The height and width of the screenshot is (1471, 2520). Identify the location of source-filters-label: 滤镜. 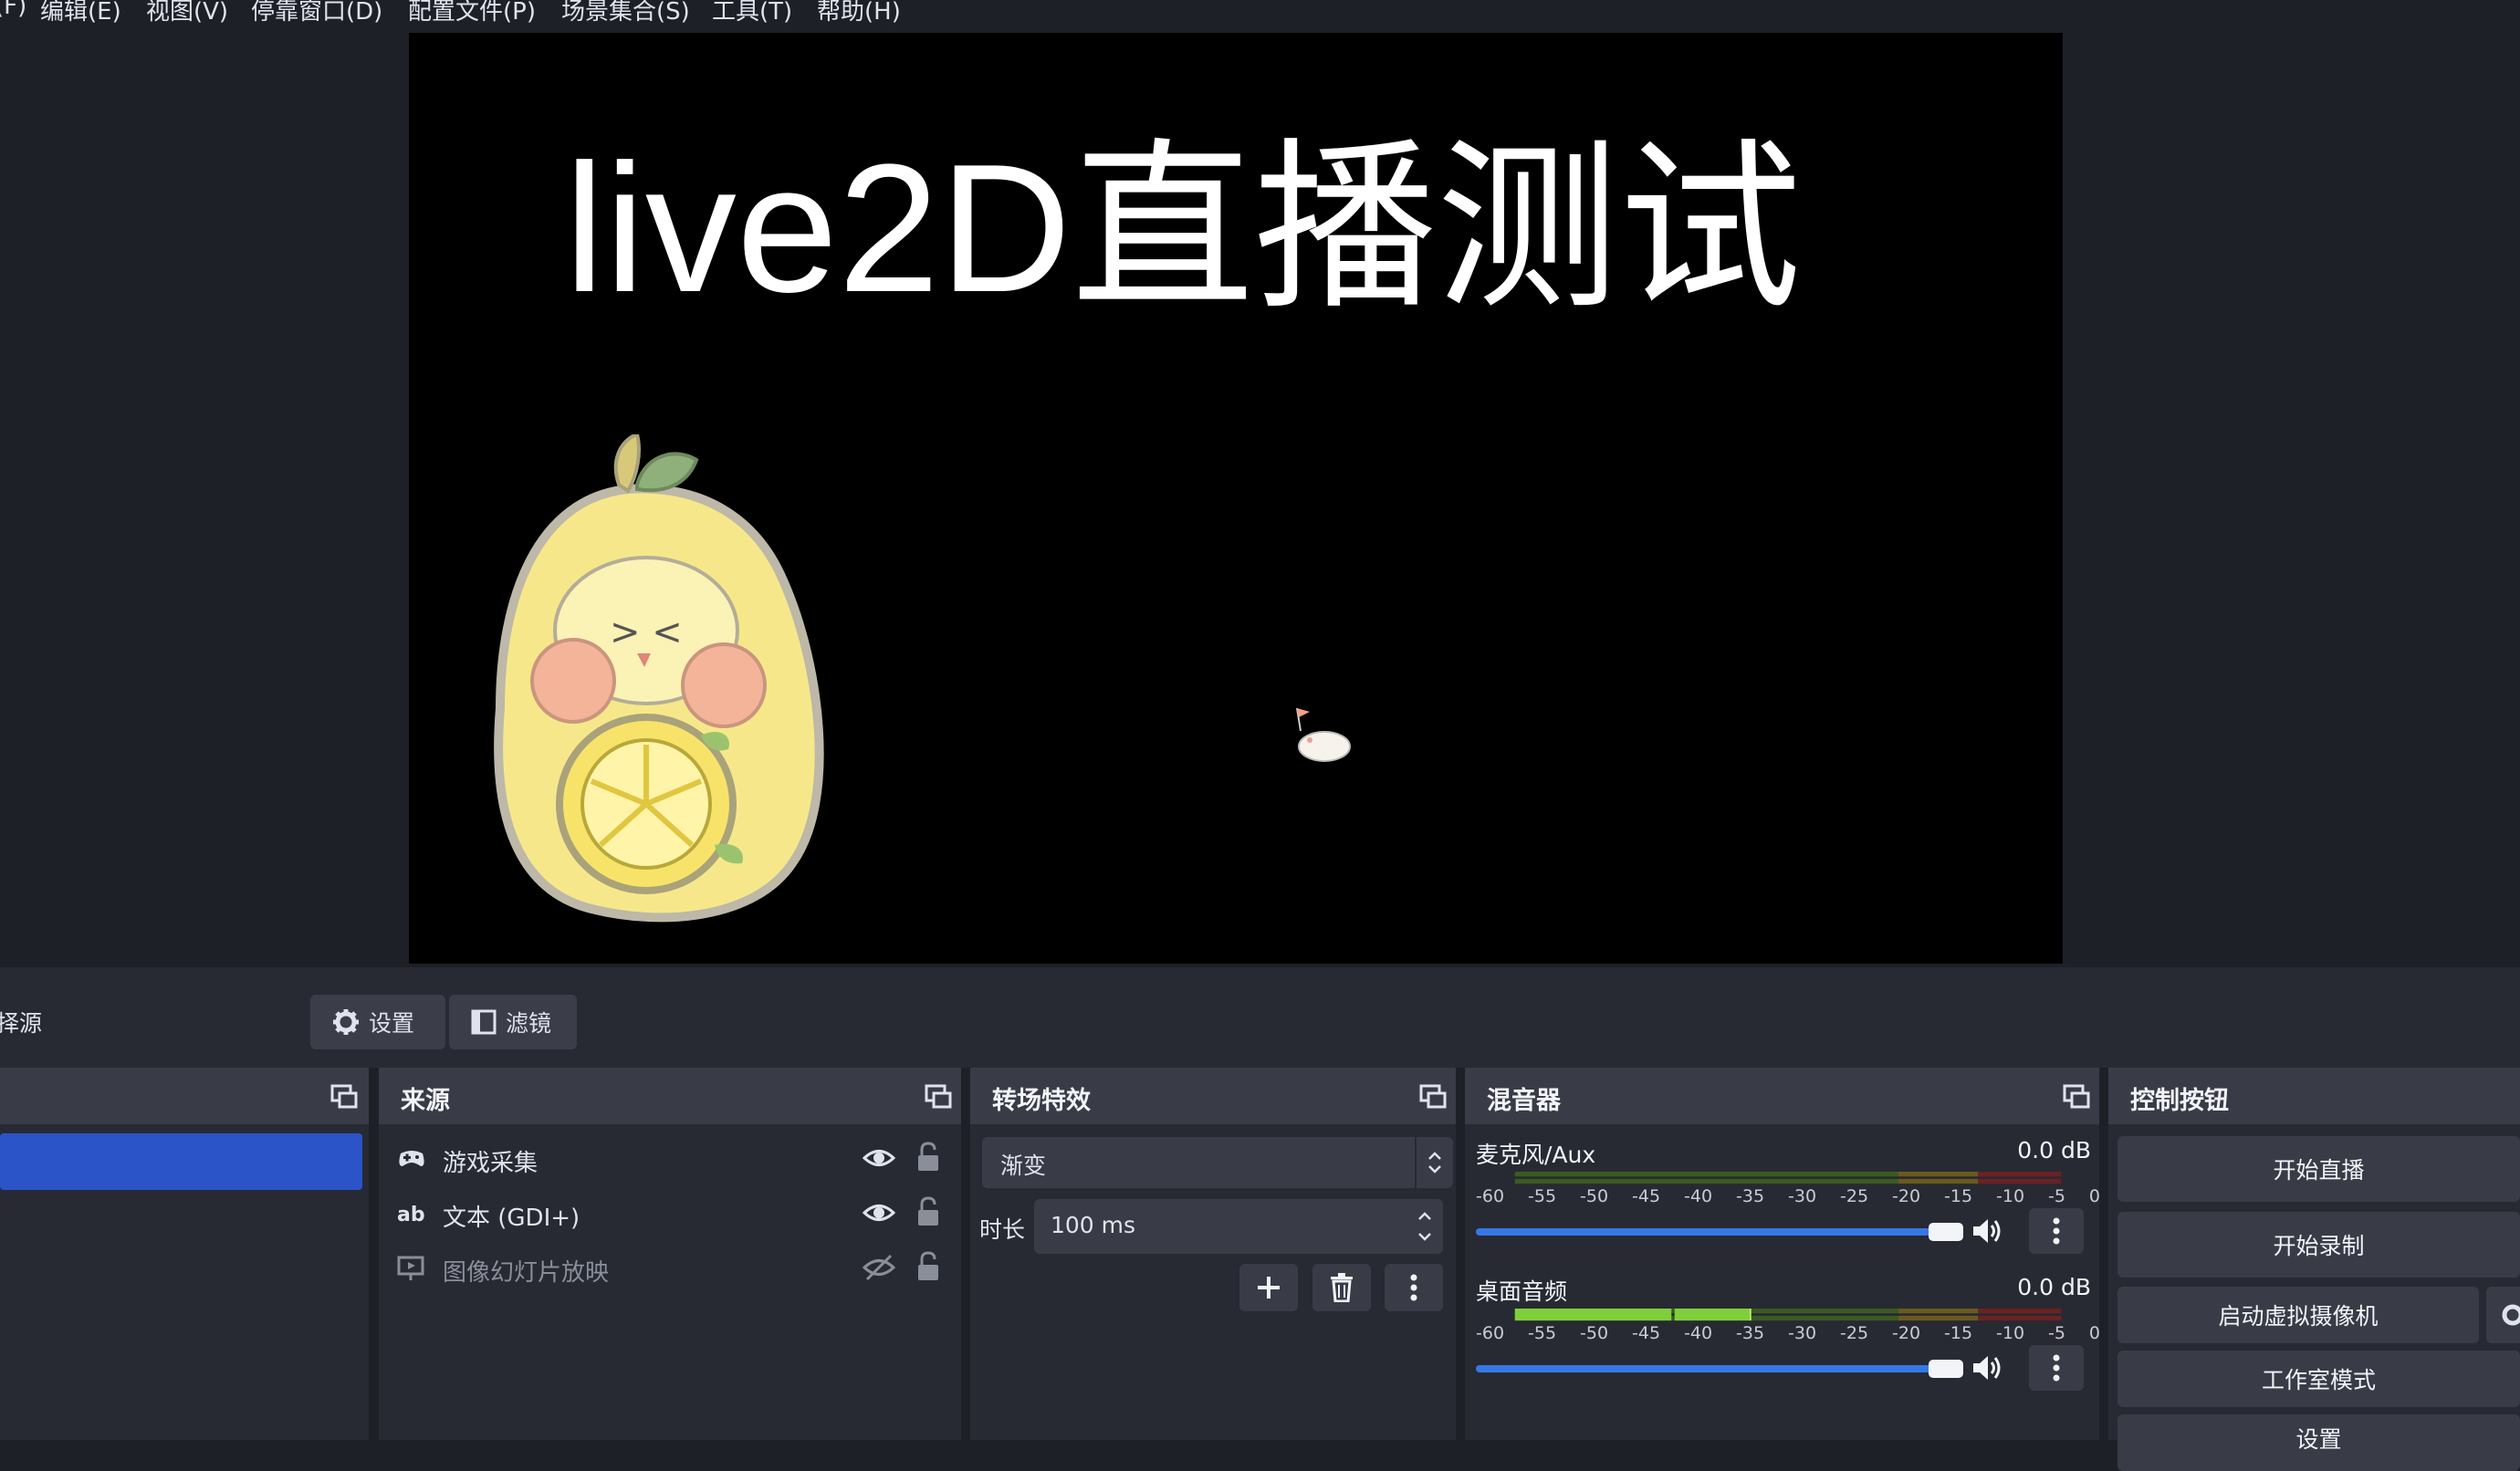
(529, 1023).